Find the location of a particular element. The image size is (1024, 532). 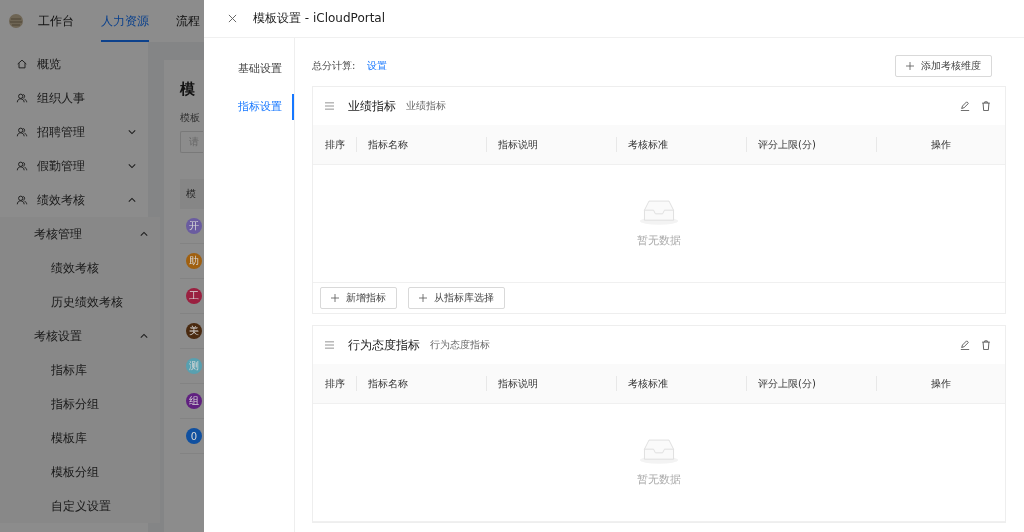

page-title: 模 is located at coordinates (188, 89).